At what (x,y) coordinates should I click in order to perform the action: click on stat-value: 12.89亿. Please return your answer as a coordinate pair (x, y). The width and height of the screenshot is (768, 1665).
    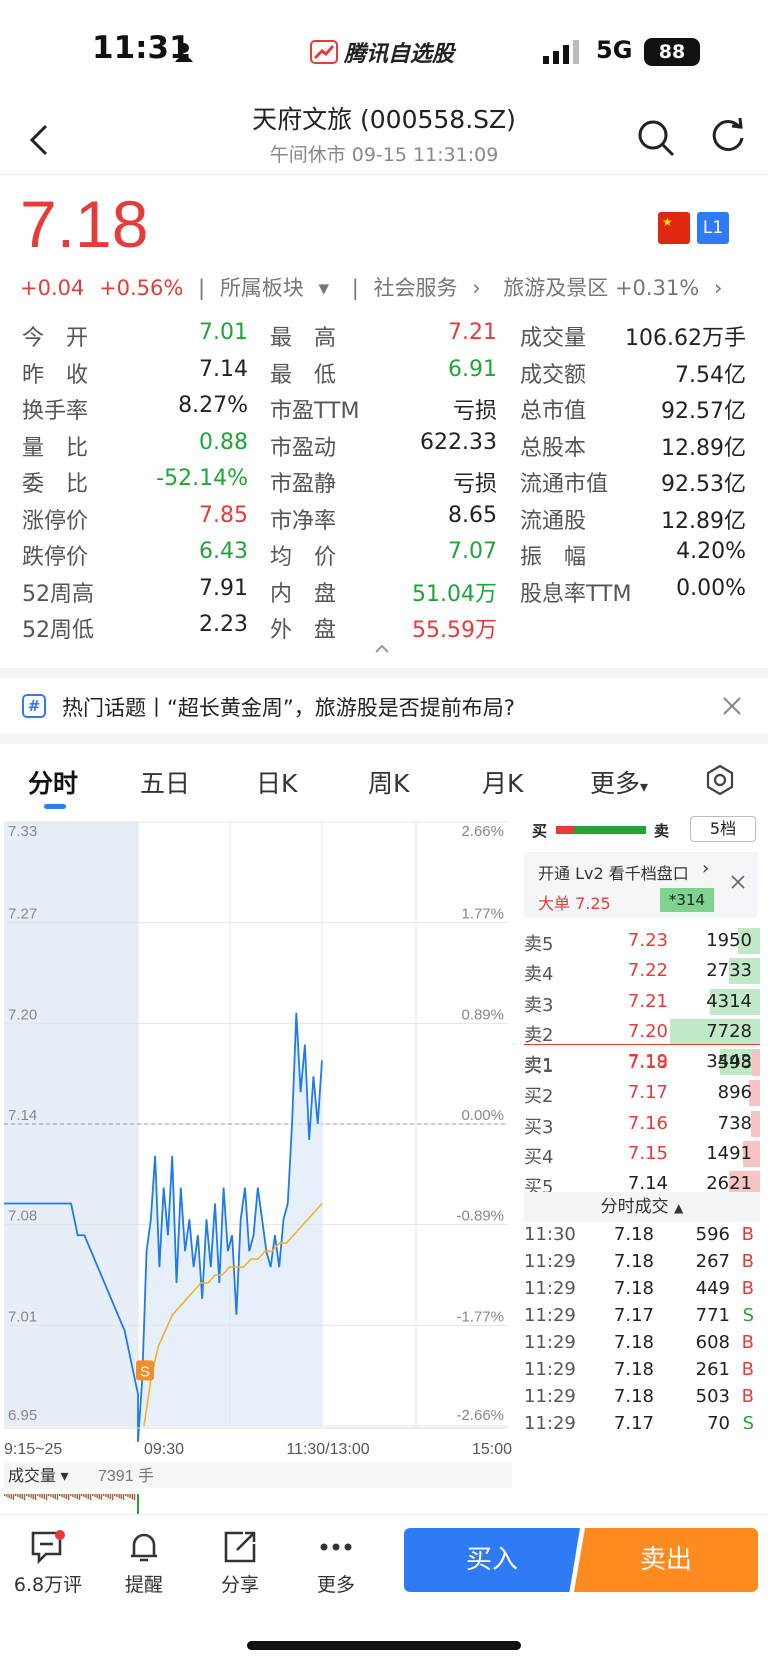
    Looking at the image, I should click on (703, 448).